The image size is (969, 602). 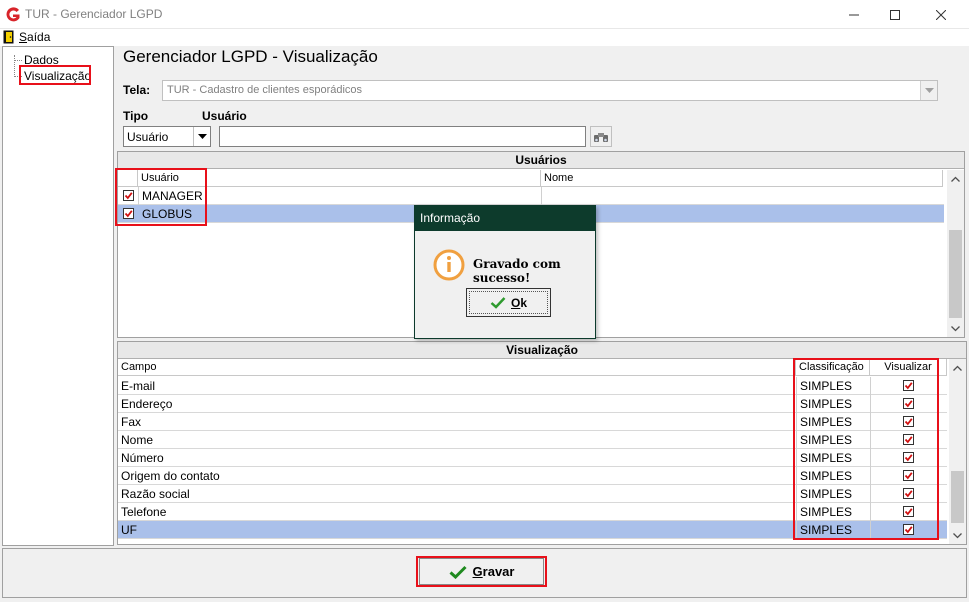 I want to click on menu-exit-rest: aída, so click(x=39, y=37).